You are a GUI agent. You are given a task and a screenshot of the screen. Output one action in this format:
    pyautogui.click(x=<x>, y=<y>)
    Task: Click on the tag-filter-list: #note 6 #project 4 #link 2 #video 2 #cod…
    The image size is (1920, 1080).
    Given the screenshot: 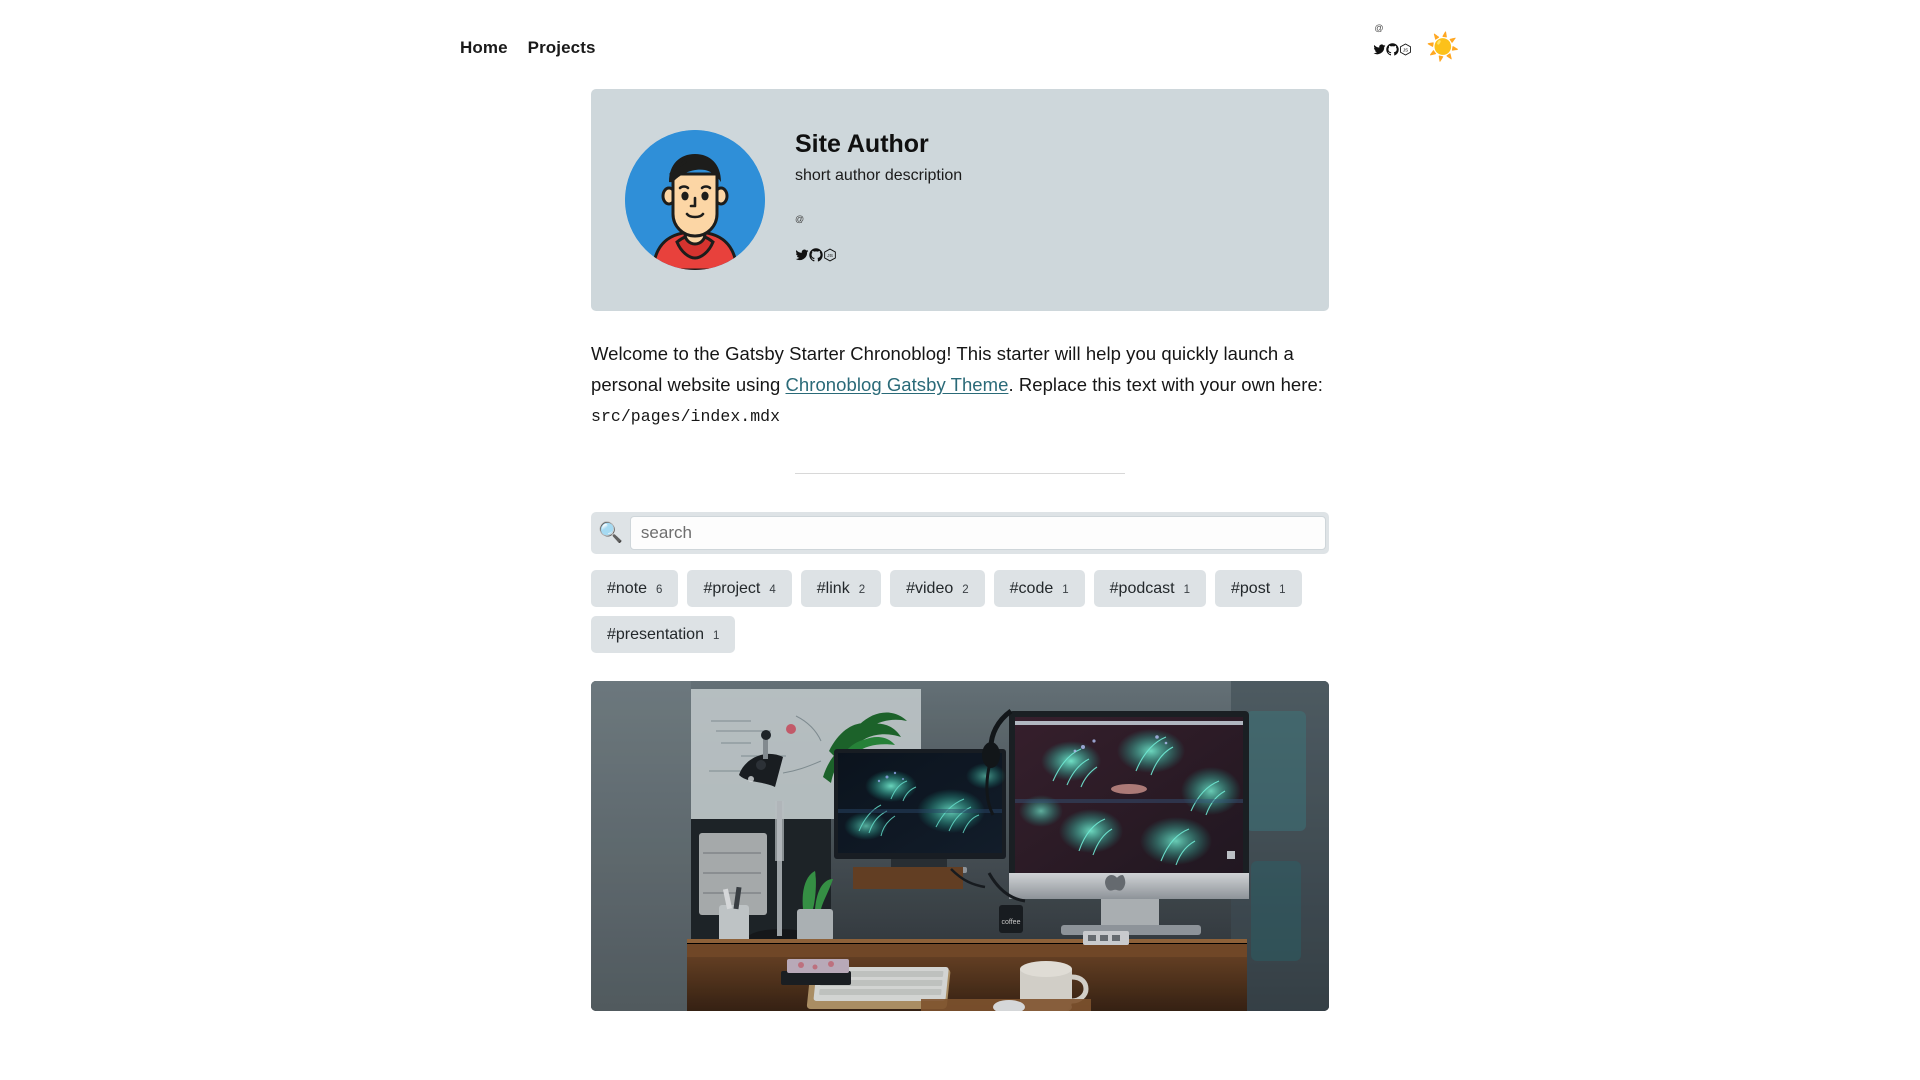 What is the action you would take?
    pyautogui.click(x=960, y=612)
    